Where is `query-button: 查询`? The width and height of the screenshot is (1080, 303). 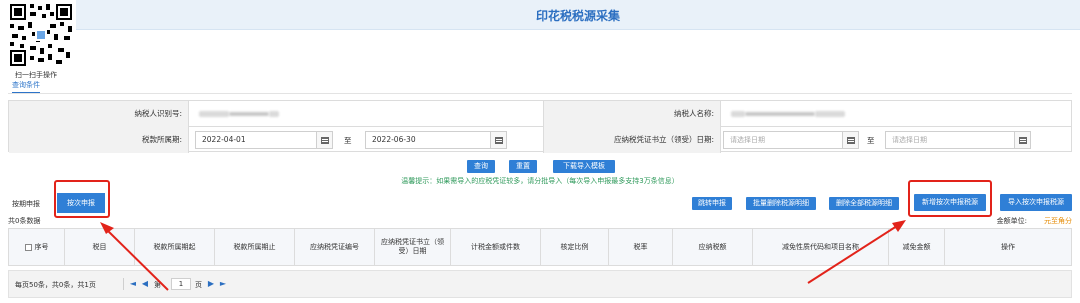 query-button: 查询 is located at coordinates (481, 166).